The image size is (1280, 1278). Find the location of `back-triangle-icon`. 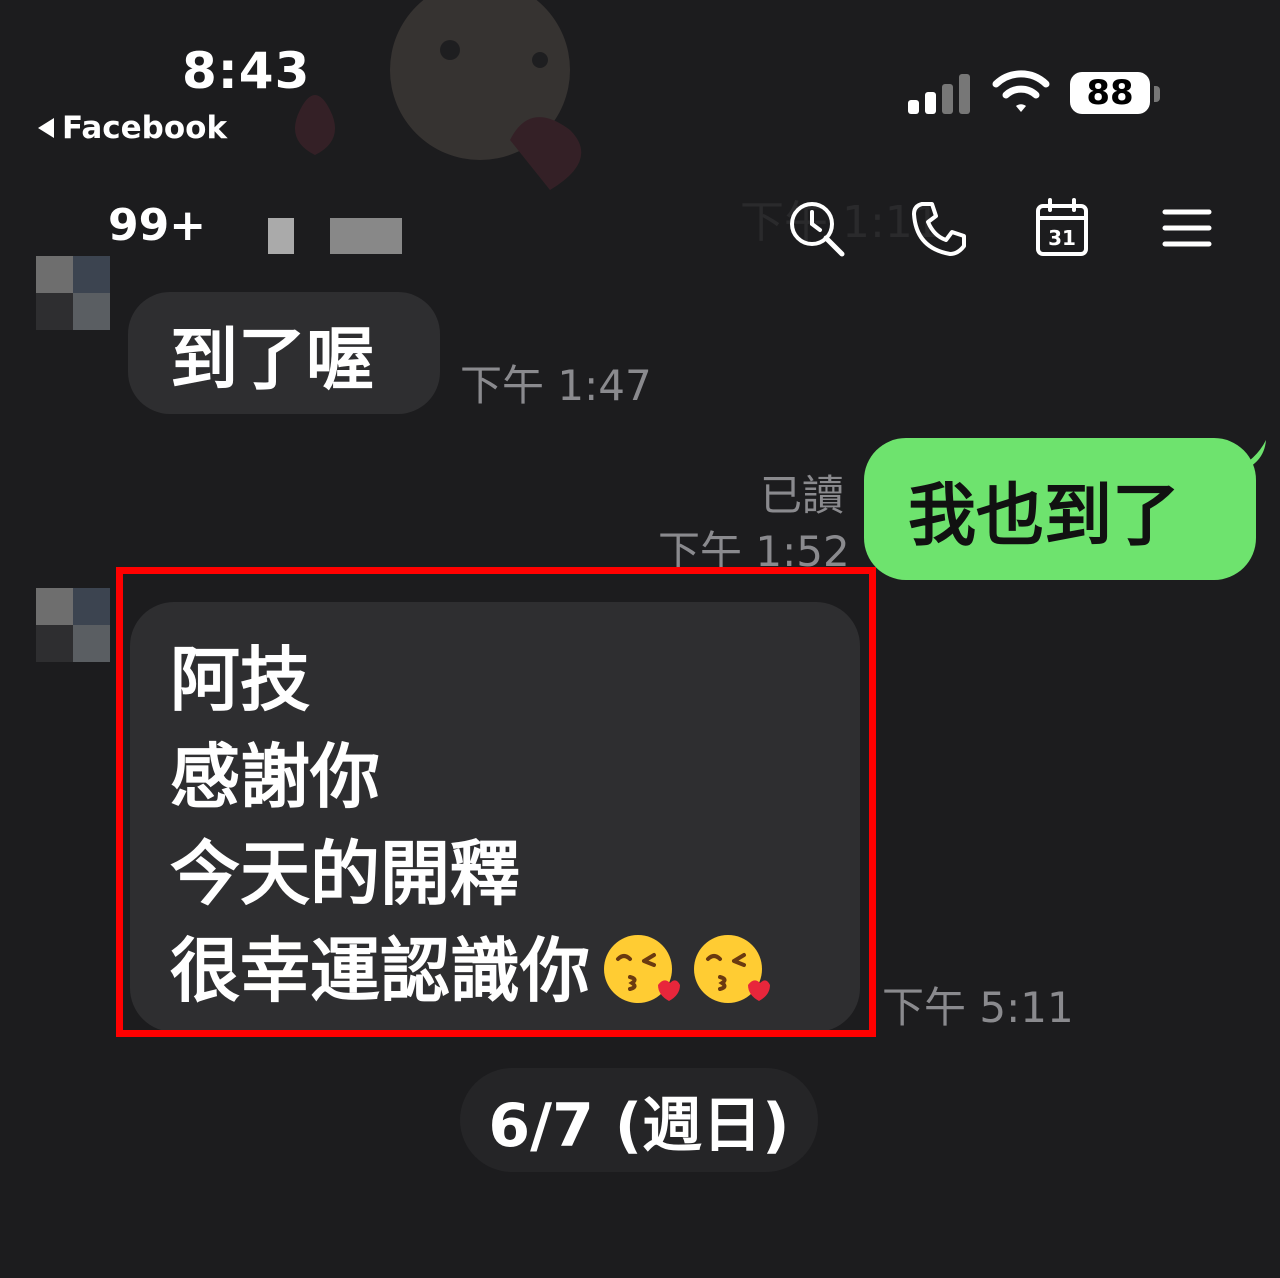

back-triangle-icon is located at coordinates (46, 128).